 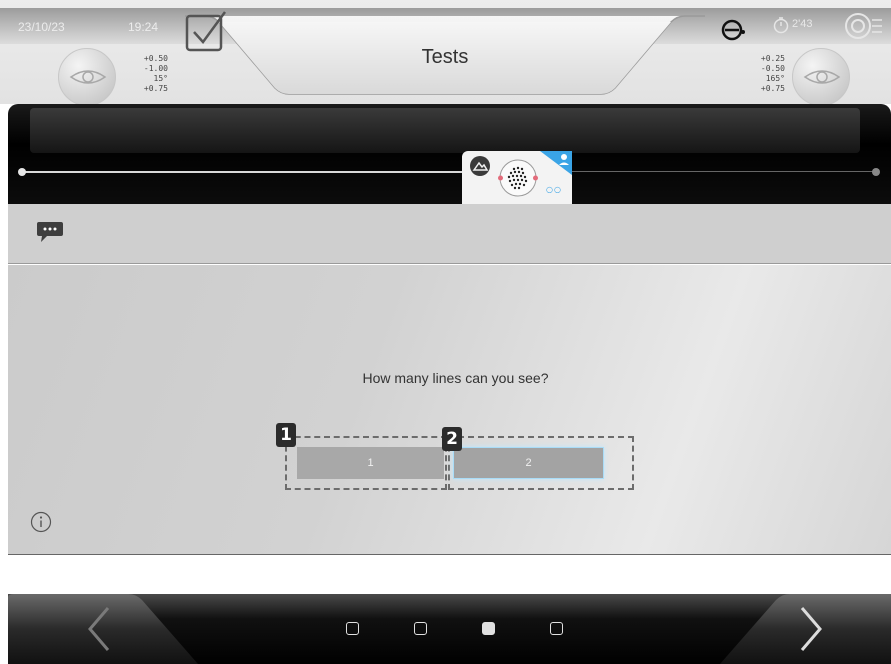 I want to click on answer-2-button: 2, so click(x=528, y=463).